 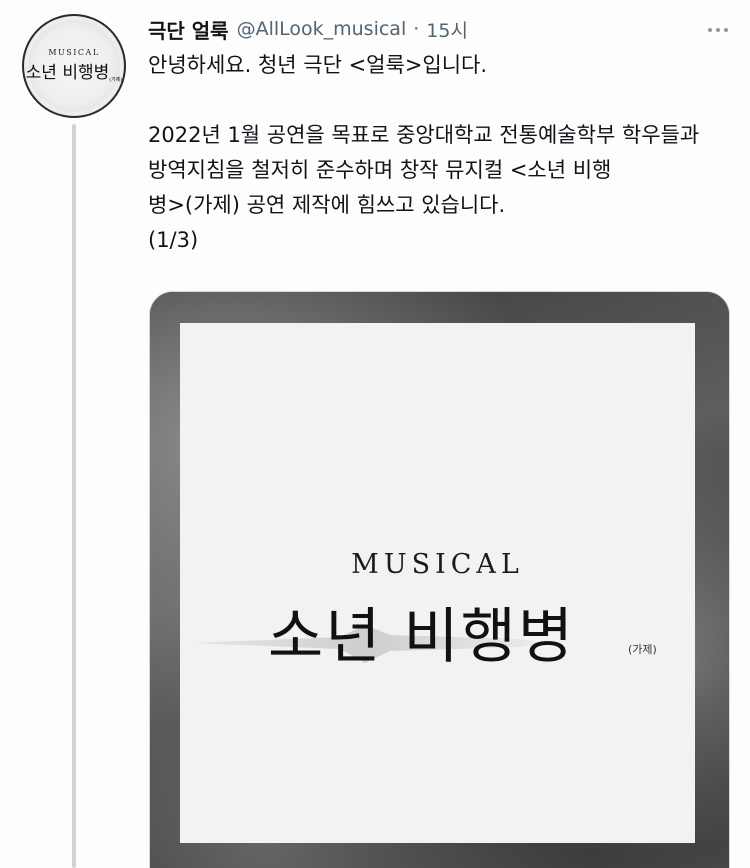 What do you see at coordinates (437, 564) in the screenshot?
I see `poster-musical-label: MUSICAL` at bounding box center [437, 564].